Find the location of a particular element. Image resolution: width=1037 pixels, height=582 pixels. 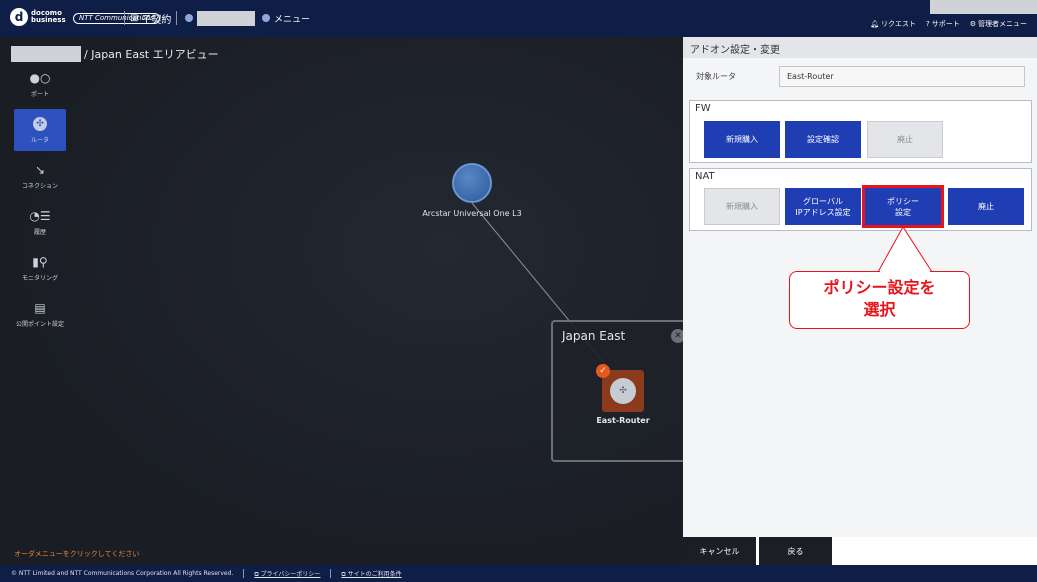

fw-title: FW is located at coordinates (703, 108).